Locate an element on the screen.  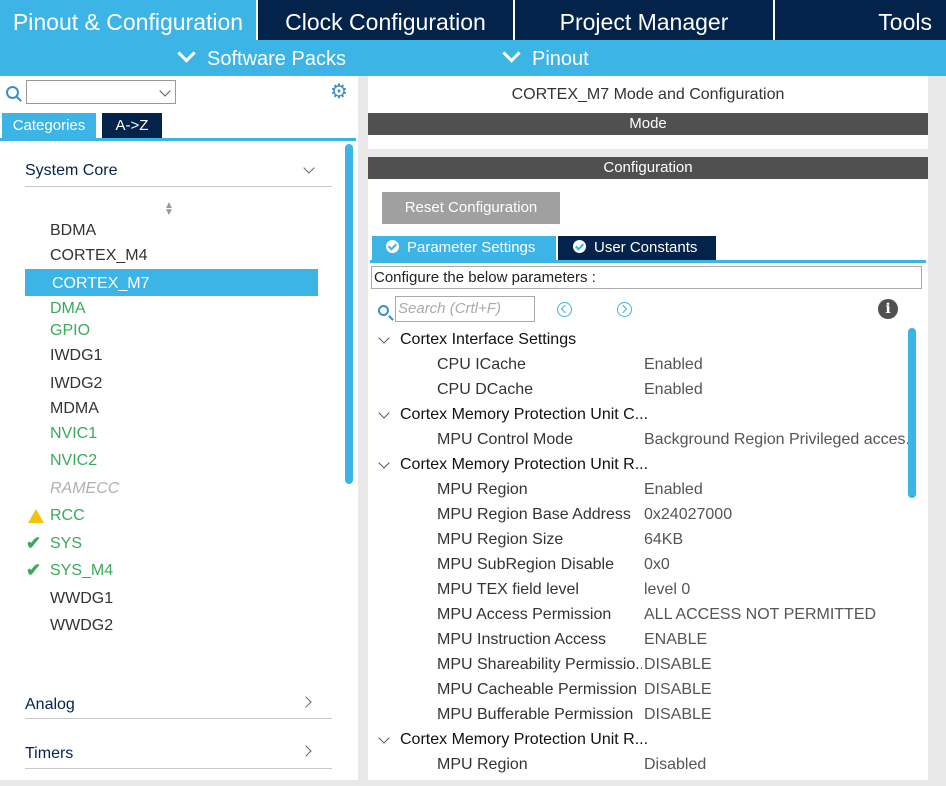
param-value: level 0 is located at coordinates (778, 590).